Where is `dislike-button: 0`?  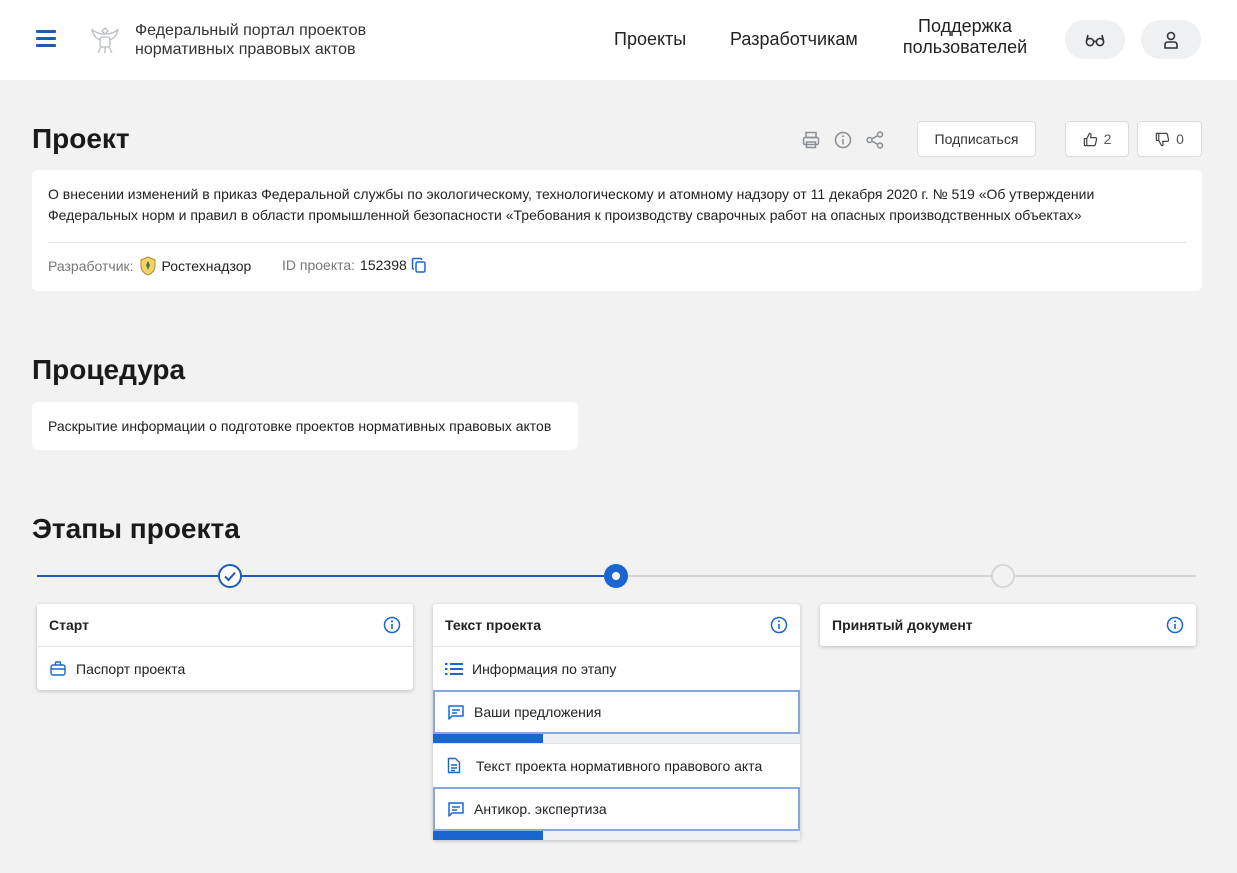 dislike-button: 0 is located at coordinates (1169, 139).